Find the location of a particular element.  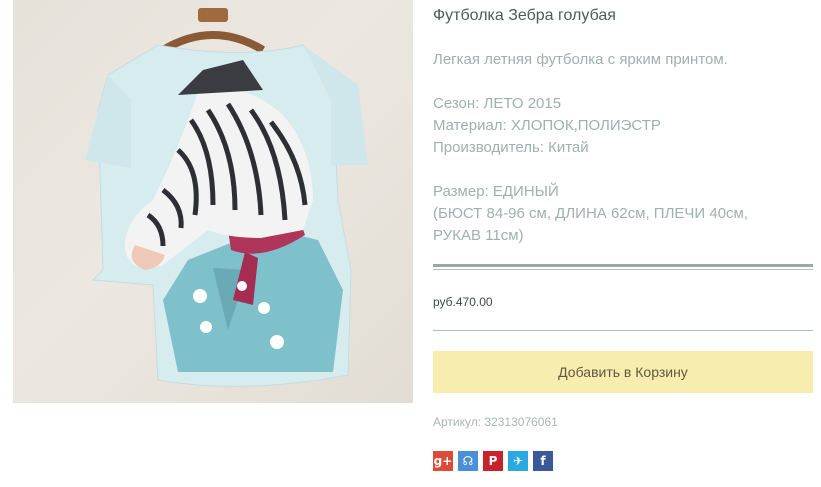

social-share-bar: g+ ☊ P ✈ f is located at coordinates (493, 461).